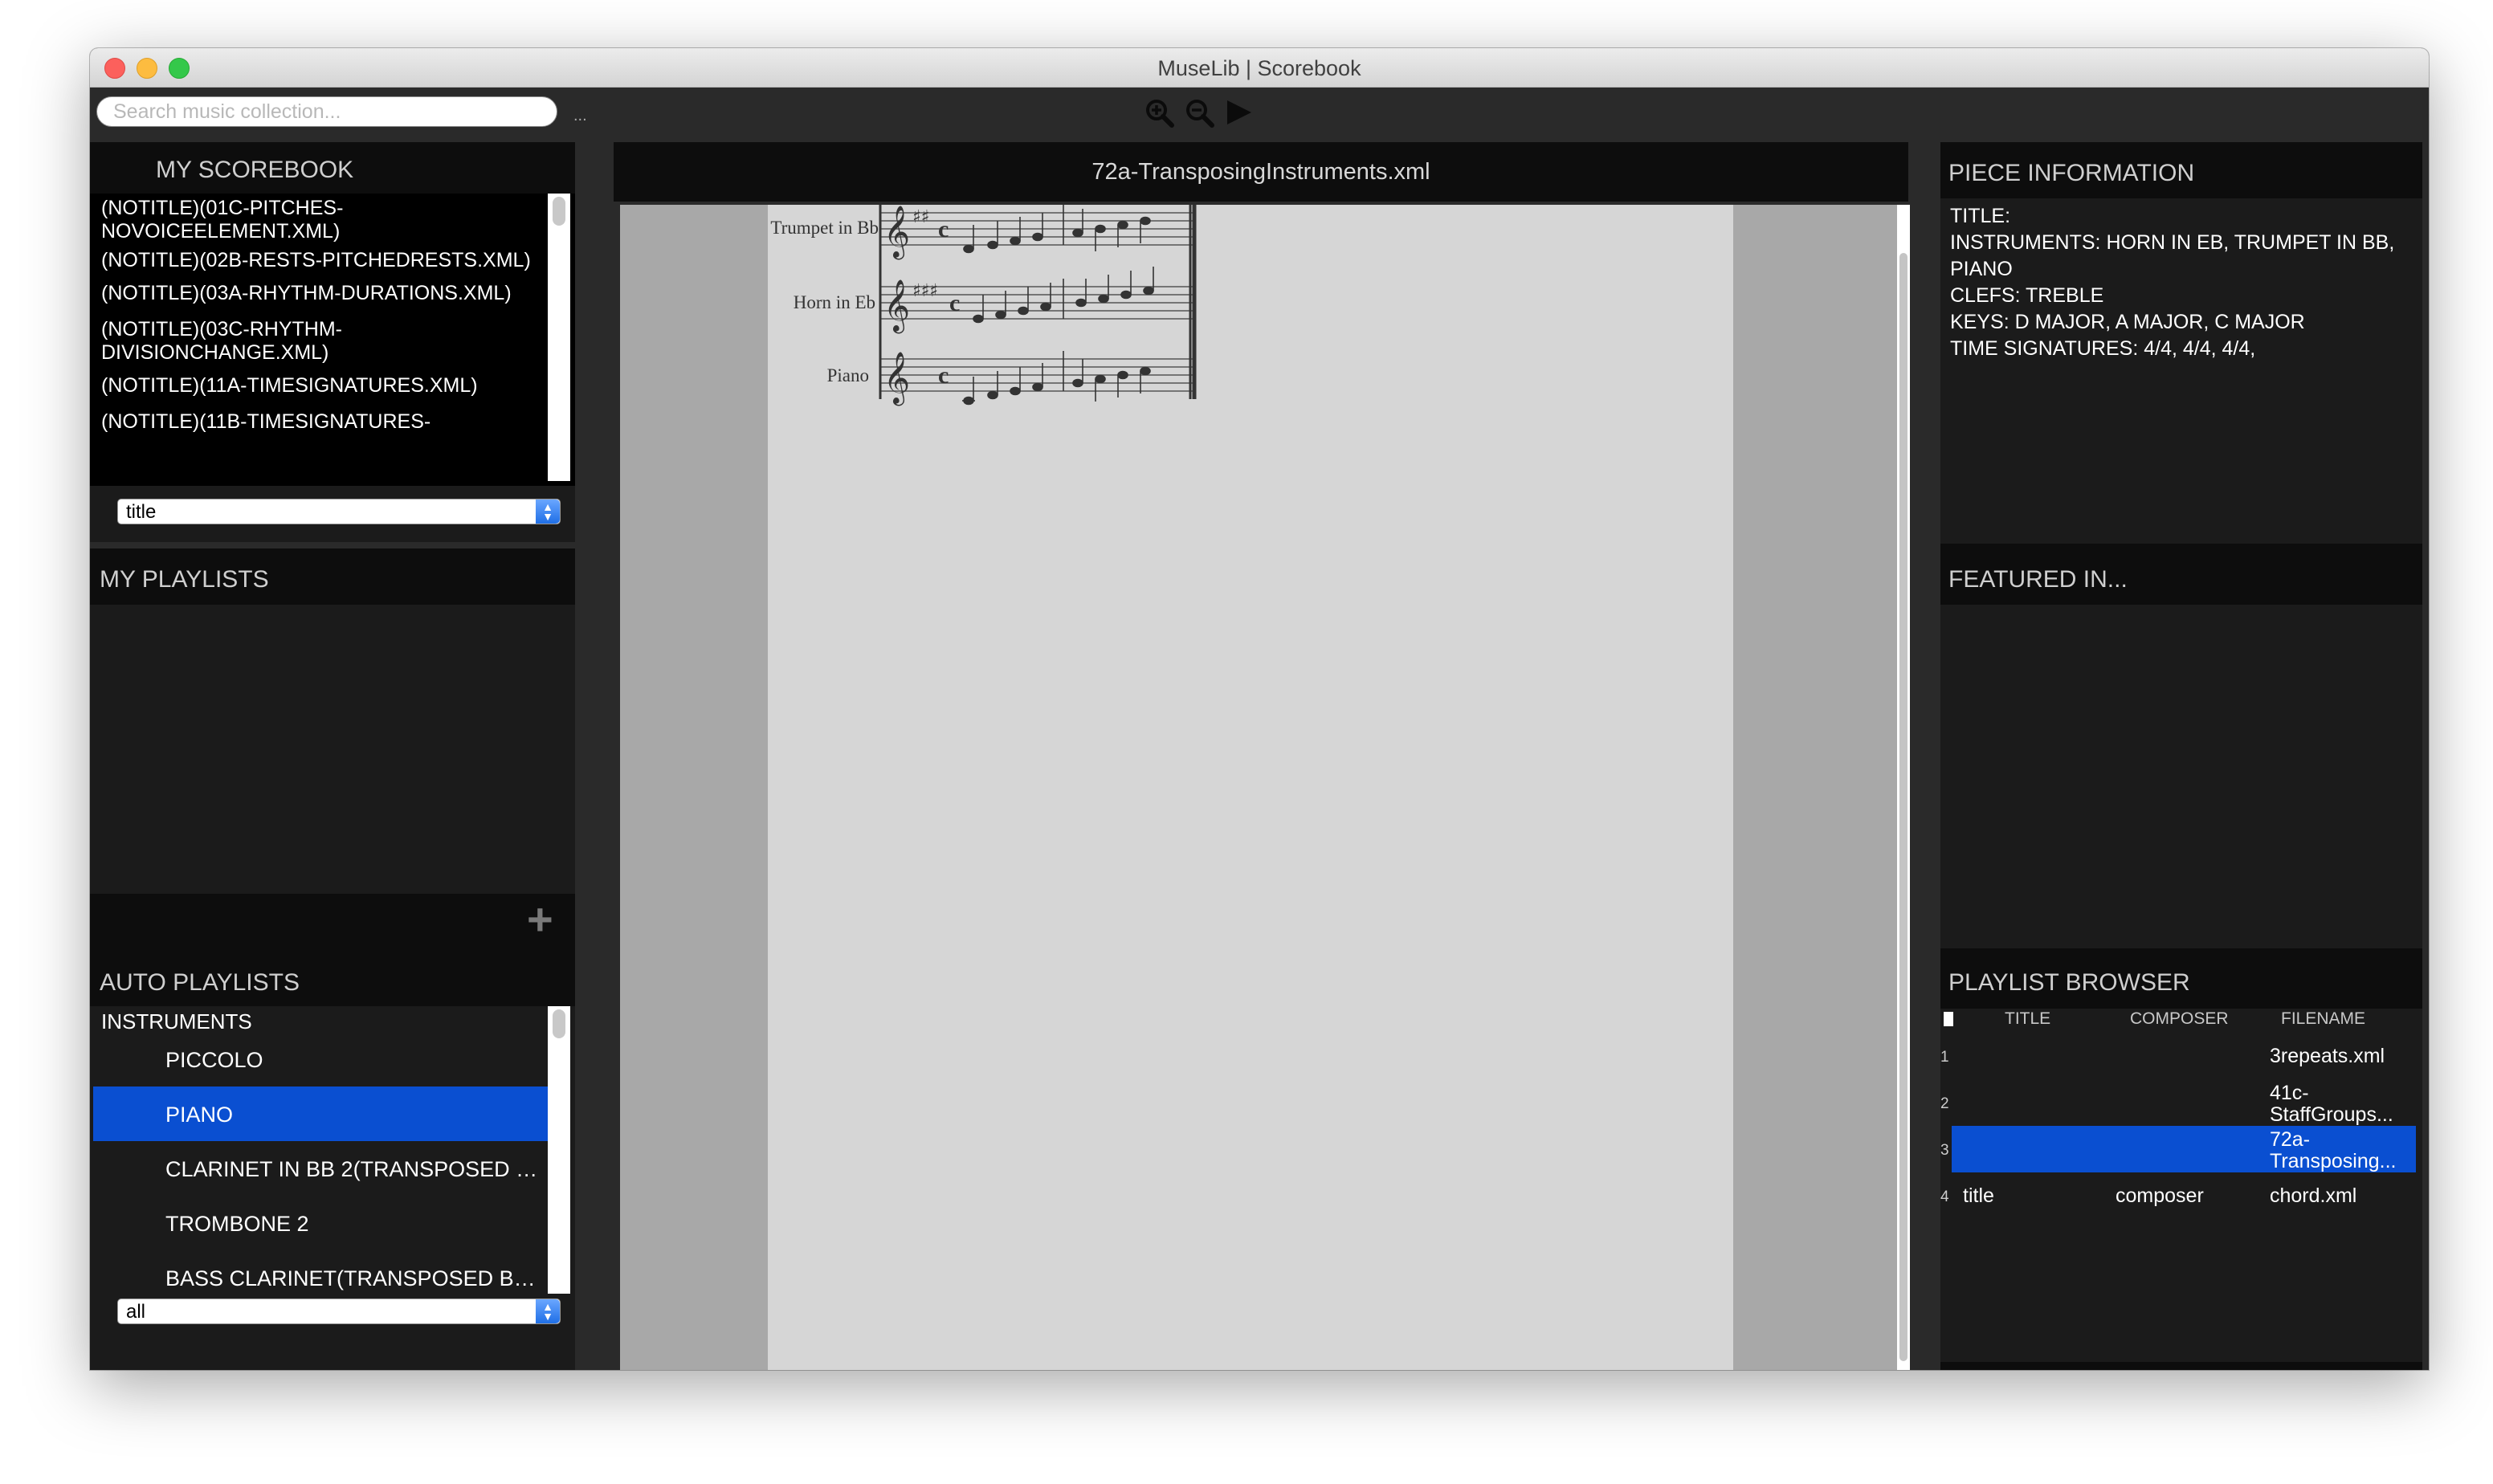  What do you see at coordinates (136, 1312) in the screenshot?
I see `filter-select-value: all` at bounding box center [136, 1312].